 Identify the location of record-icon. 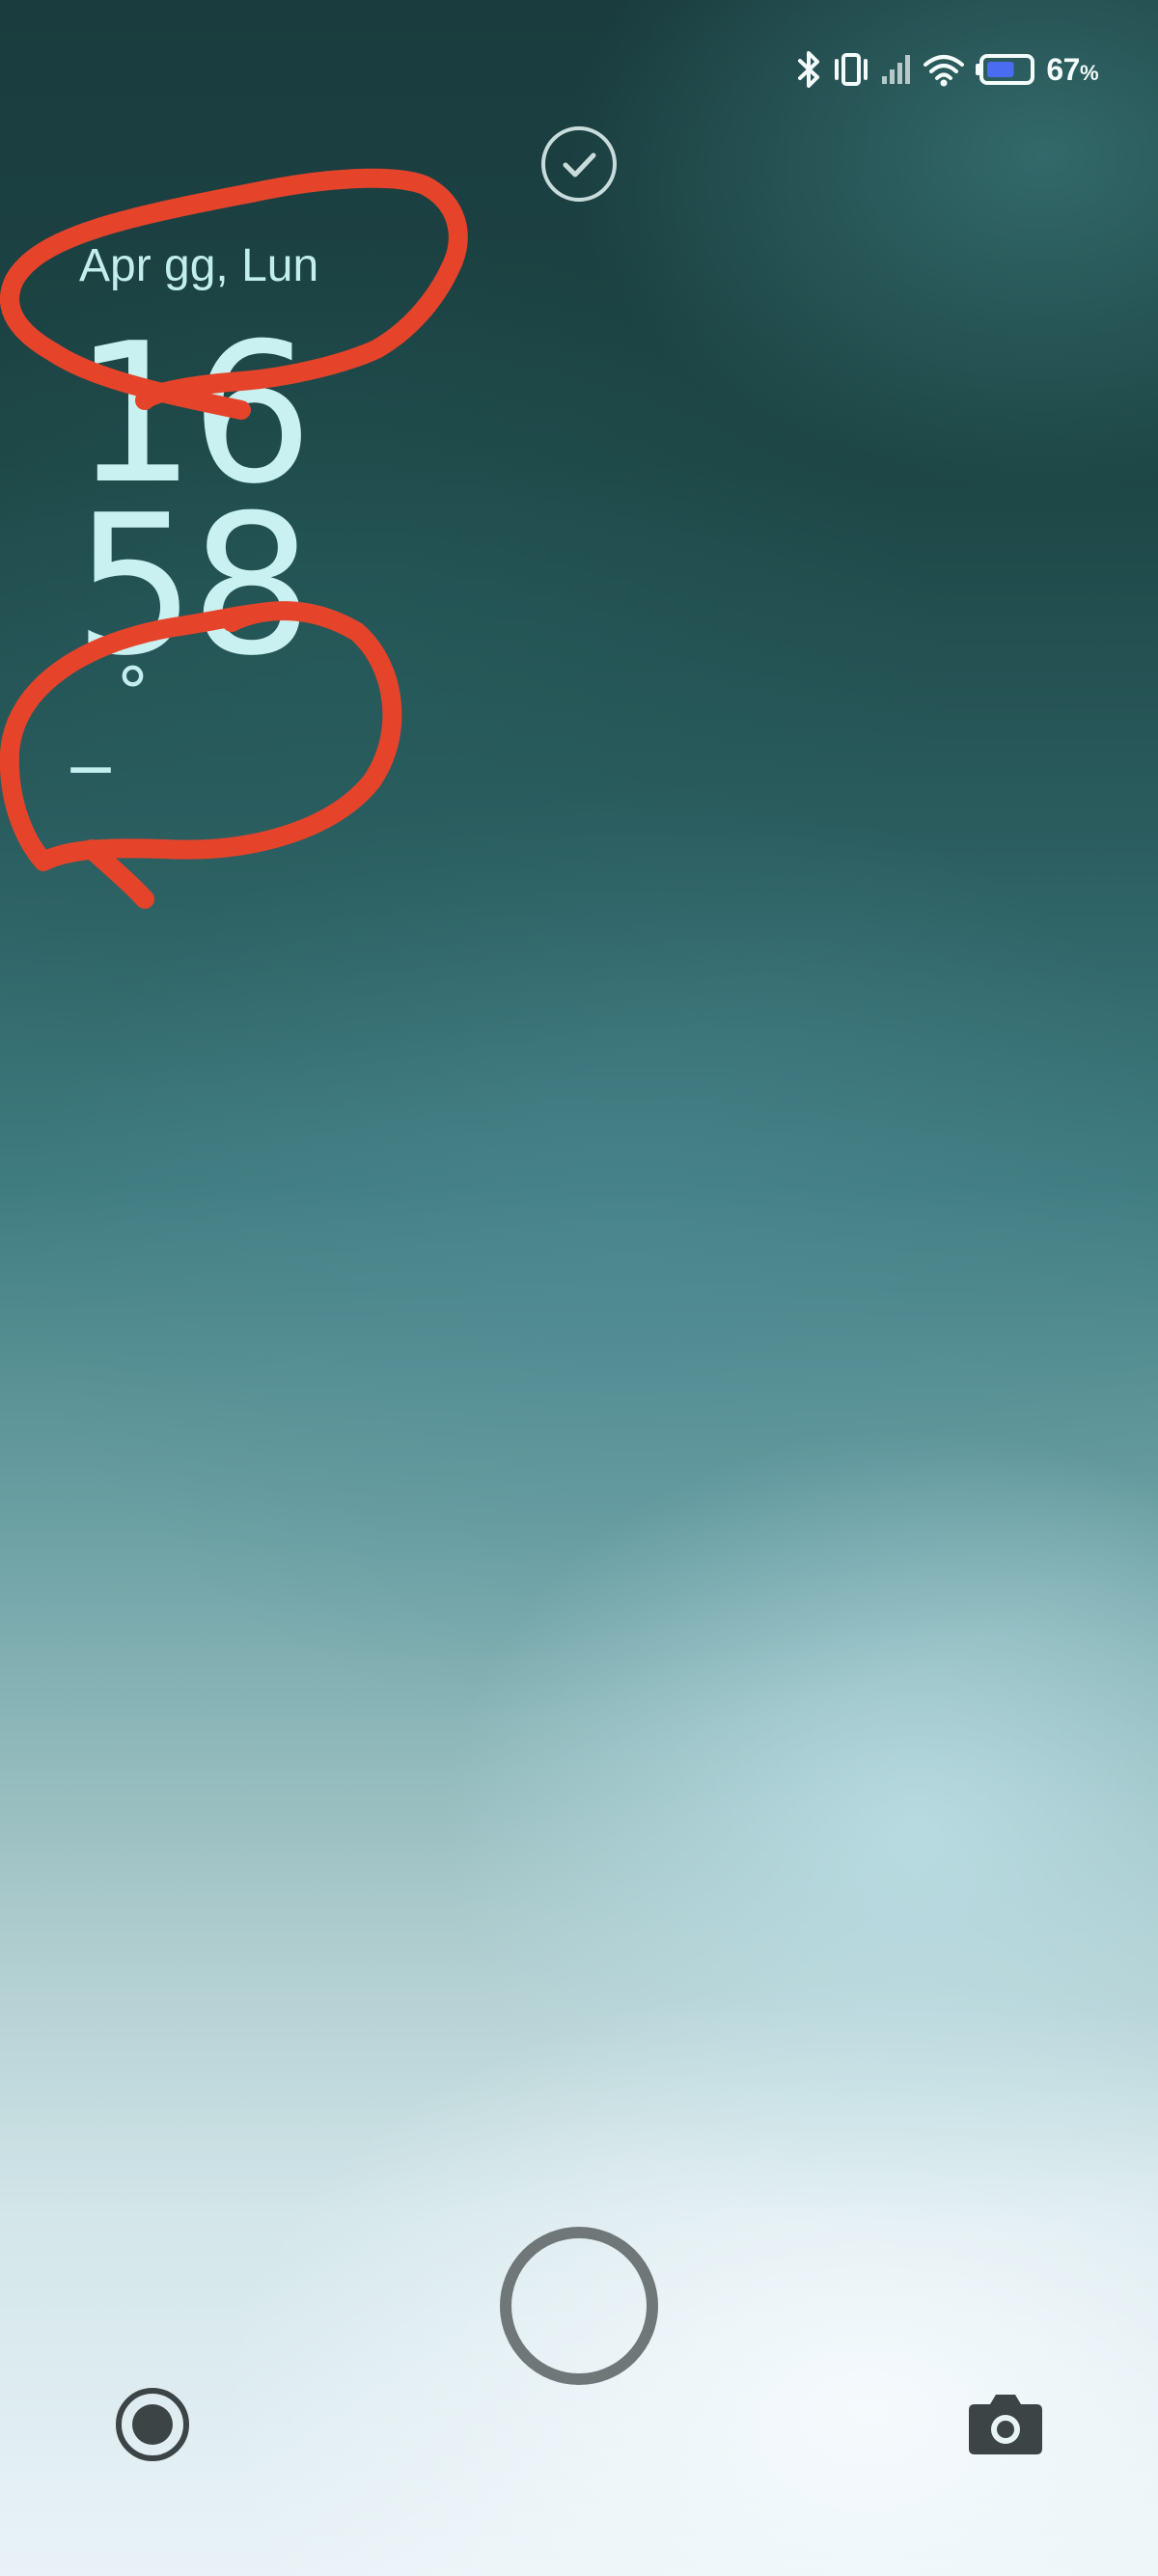
(152, 2424).